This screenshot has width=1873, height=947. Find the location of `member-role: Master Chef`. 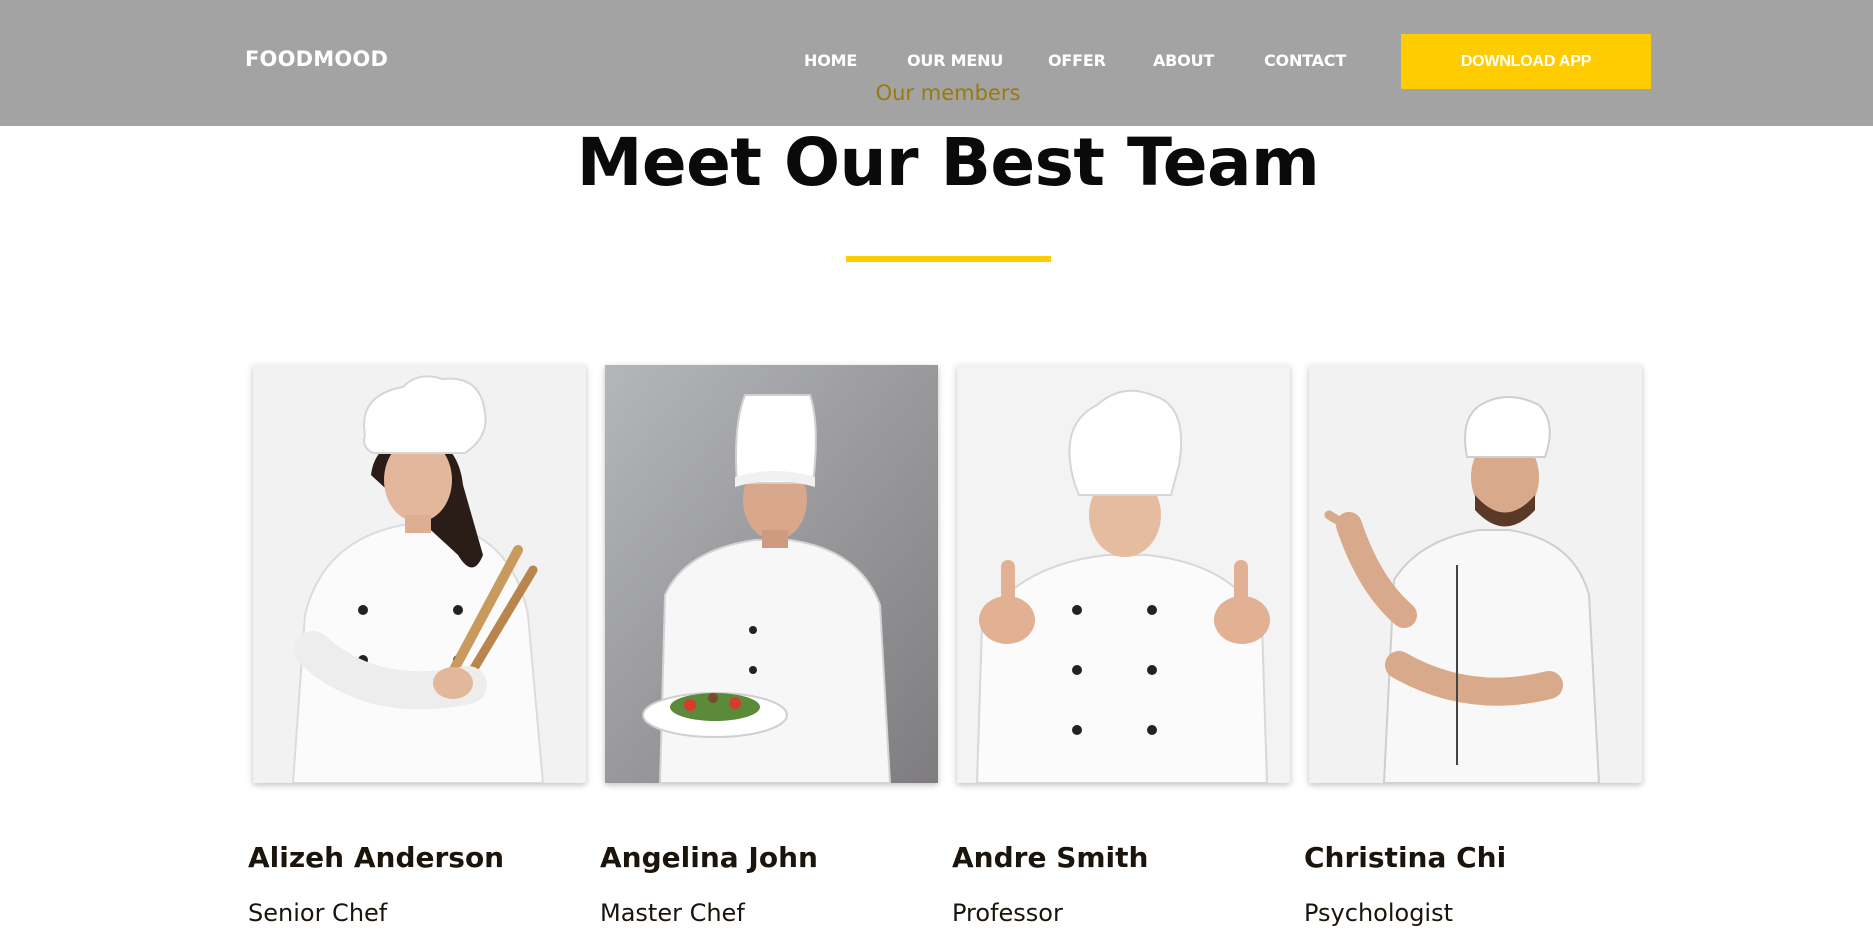

member-role: Master Chef is located at coordinates (672, 913).